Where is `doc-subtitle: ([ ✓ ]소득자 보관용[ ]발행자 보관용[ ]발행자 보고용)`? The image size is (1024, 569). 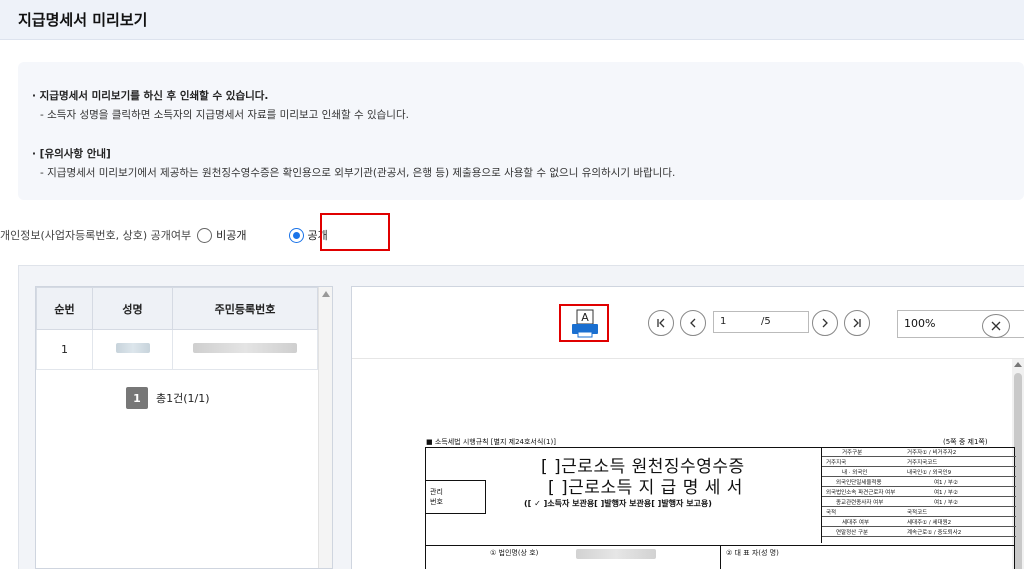 doc-subtitle: ([ ✓ ]소득자 보관용[ ]발행자 보관용[ ]발행자 보고용) is located at coordinates (618, 503).